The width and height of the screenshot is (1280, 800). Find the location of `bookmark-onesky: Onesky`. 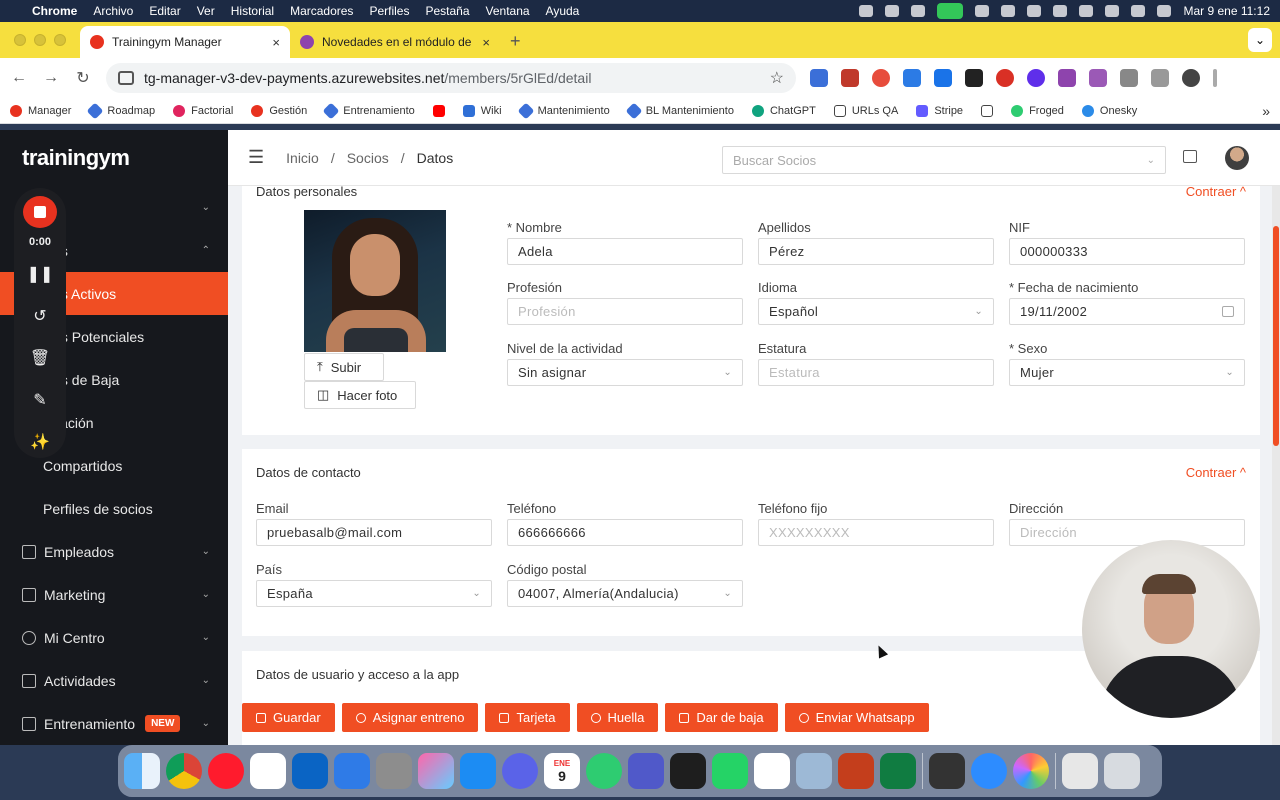

bookmark-onesky: Onesky is located at coordinates (1109, 110).